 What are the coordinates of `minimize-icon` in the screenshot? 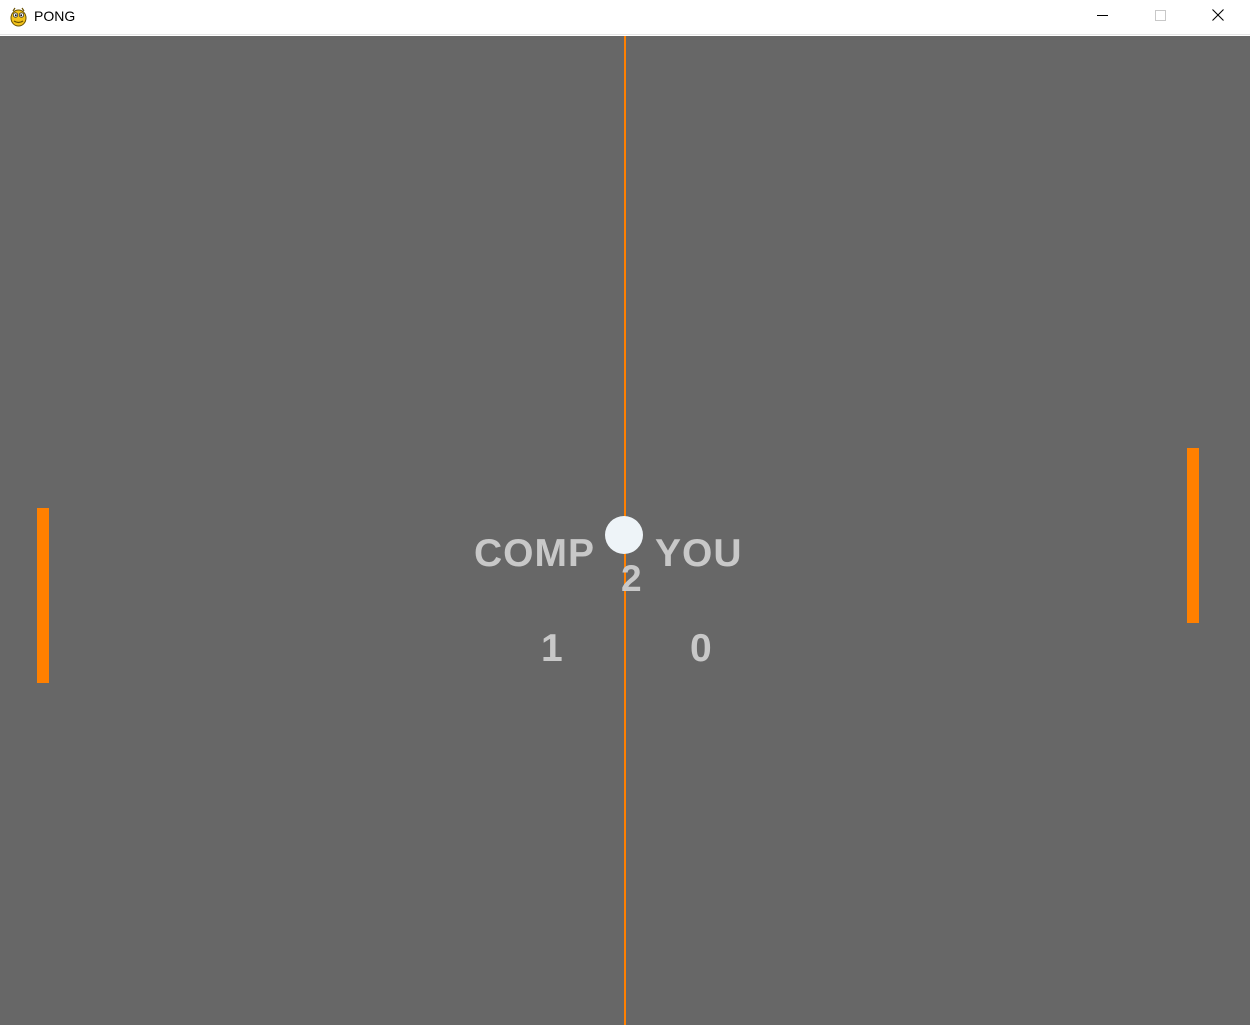 It's located at (1102, 17).